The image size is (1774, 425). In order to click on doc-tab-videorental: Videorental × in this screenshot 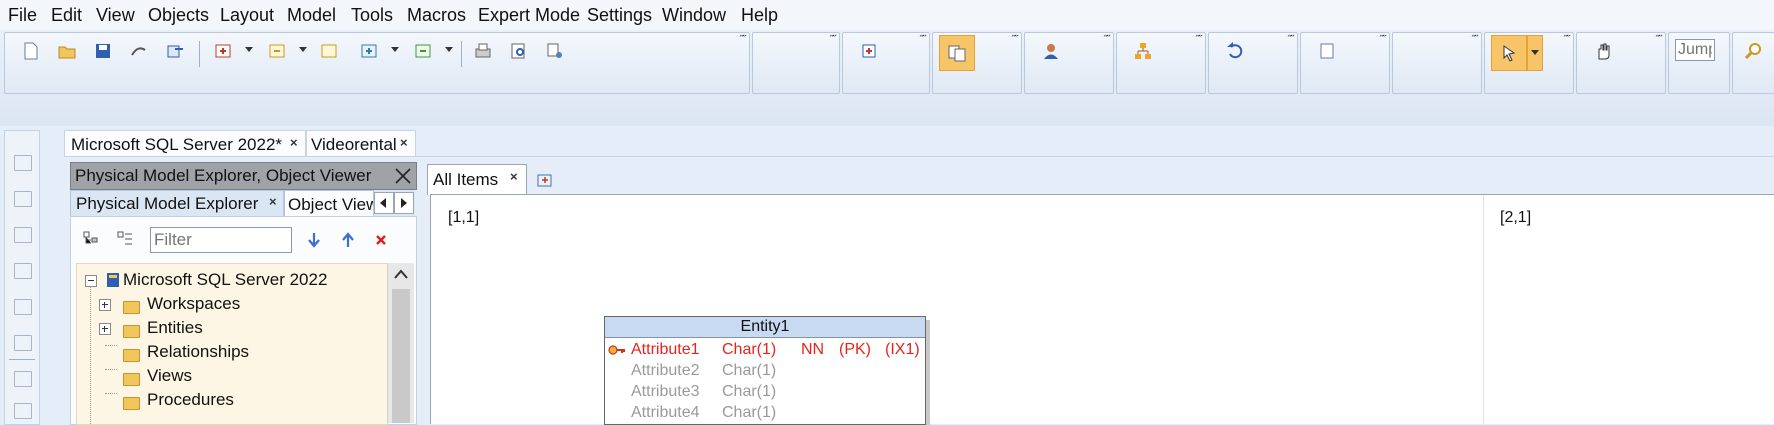, I will do `click(361, 143)`.